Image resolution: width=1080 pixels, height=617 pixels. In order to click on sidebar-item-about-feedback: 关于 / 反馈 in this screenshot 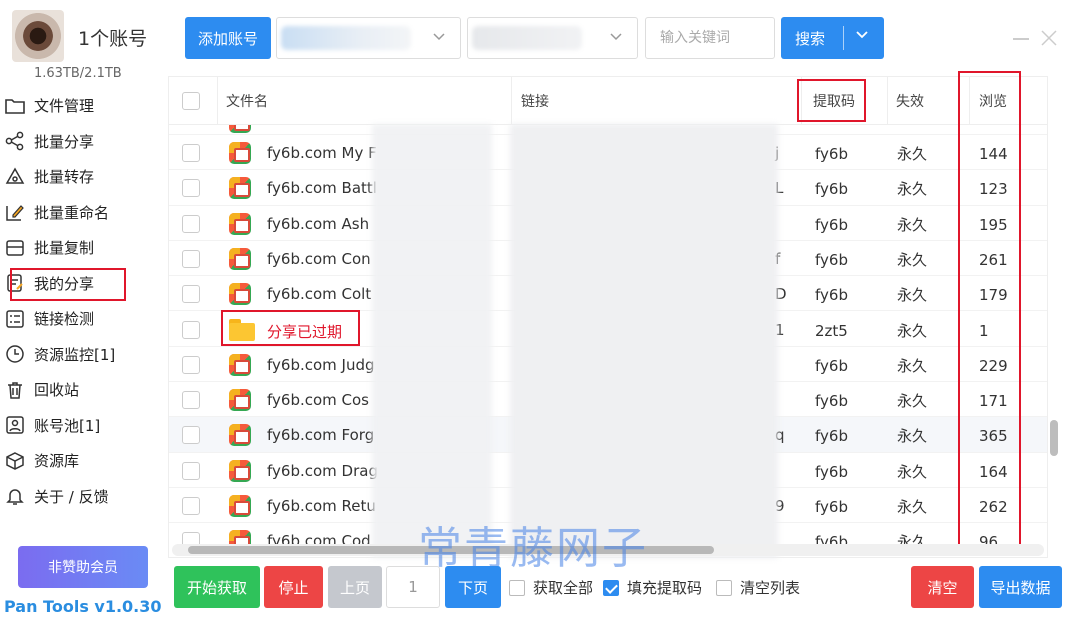, I will do `click(84, 497)`.